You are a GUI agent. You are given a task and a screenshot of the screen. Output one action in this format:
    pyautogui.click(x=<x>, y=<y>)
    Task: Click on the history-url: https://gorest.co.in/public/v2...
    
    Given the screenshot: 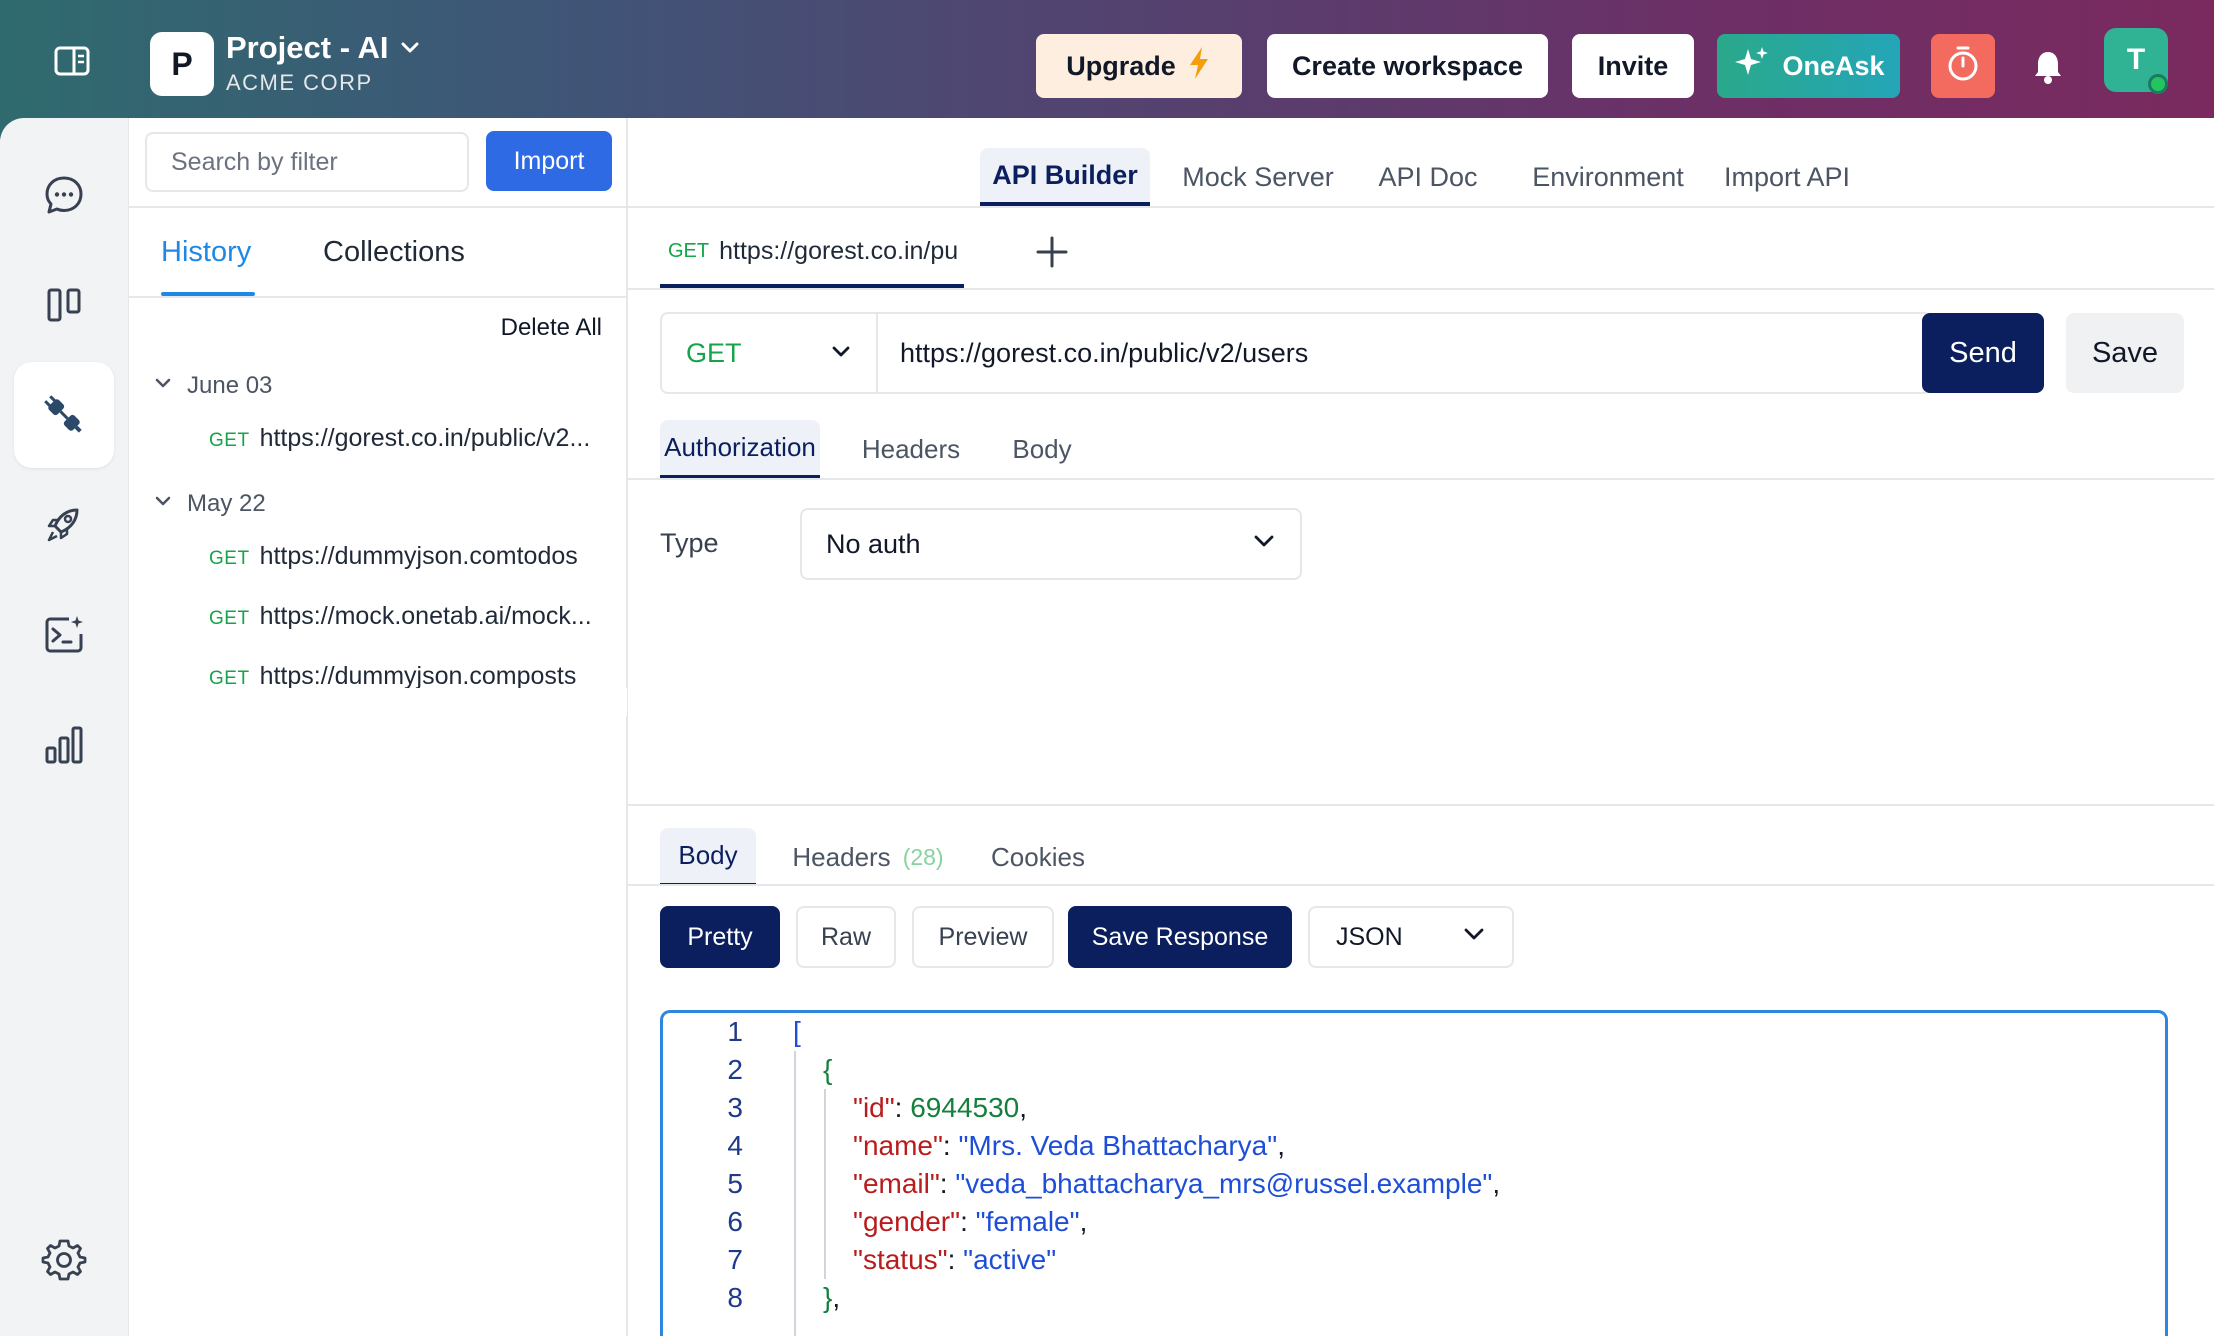 What is the action you would take?
    pyautogui.click(x=425, y=438)
    